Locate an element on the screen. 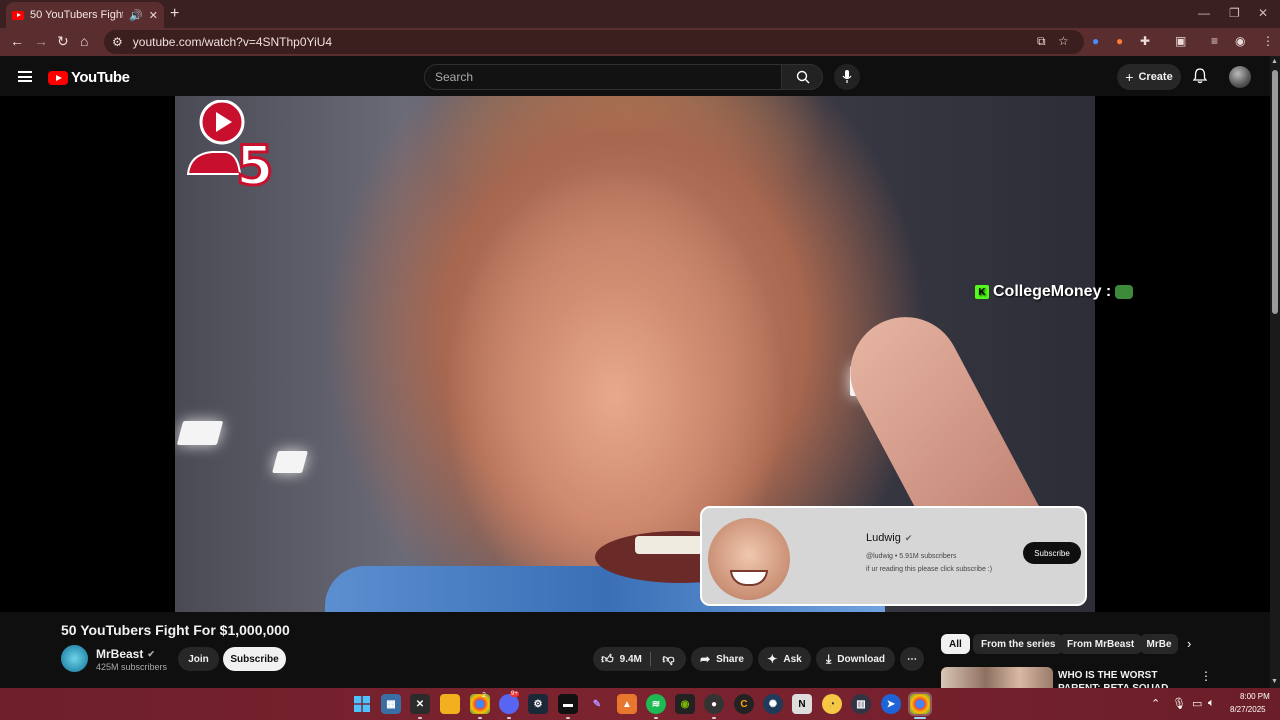  audio-app-icon: ▥ is located at coordinates (861, 704).